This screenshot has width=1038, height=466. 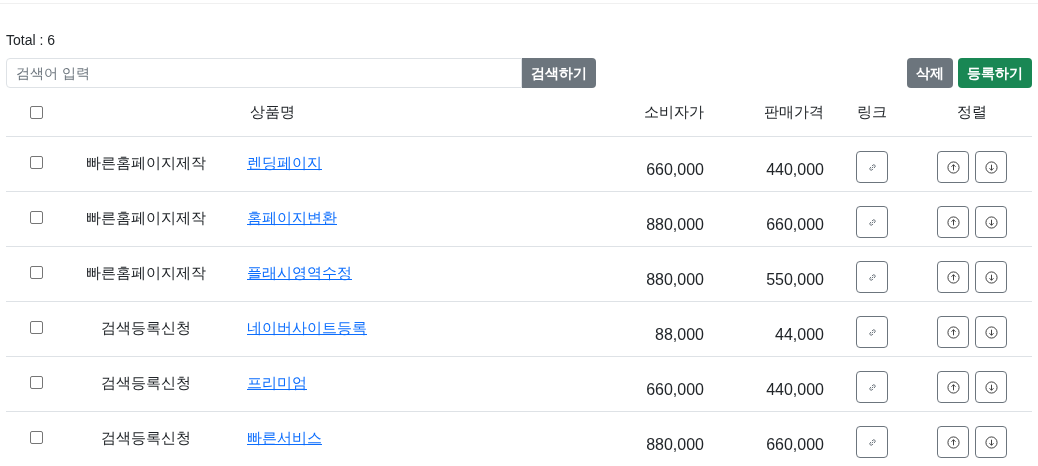 I want to click on column-header: 상품명, so click(x=272, y=111).